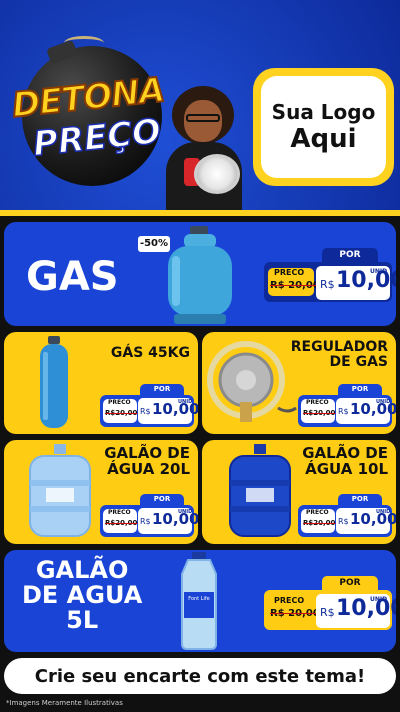  Describe the element at coordinates (347, 406) in the screenshot. I see `price-tag-regulador: POR PRECO R$20,00 R$ 10,00 UNID` at that location.